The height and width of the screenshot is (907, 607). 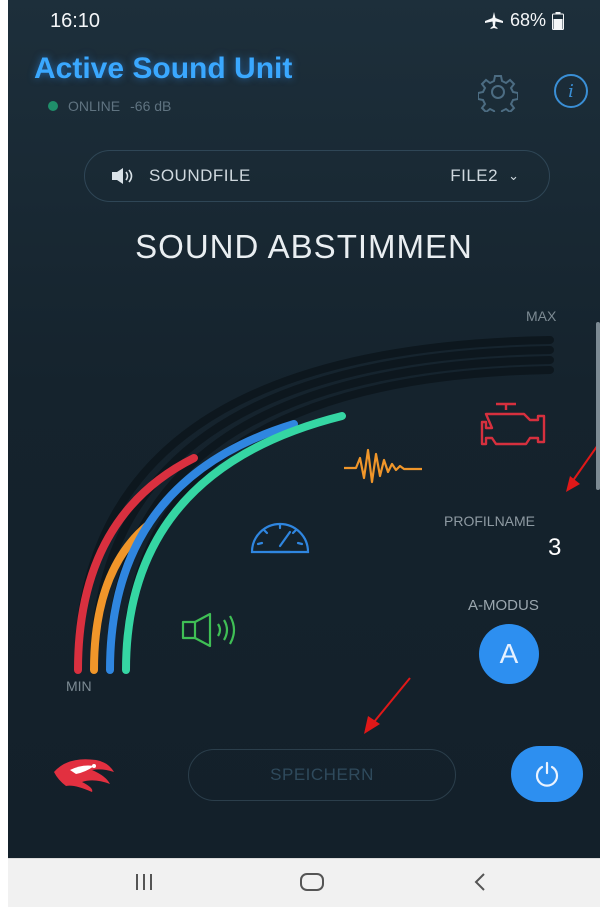 I want to click on engine-icon, so click(x=513, y=424).